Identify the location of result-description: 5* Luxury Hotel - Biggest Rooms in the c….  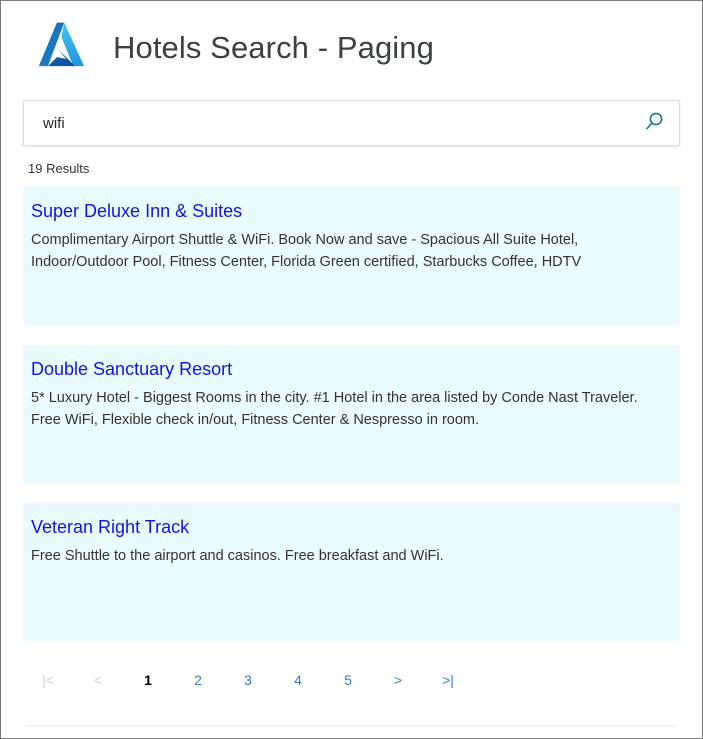
(334, 408).